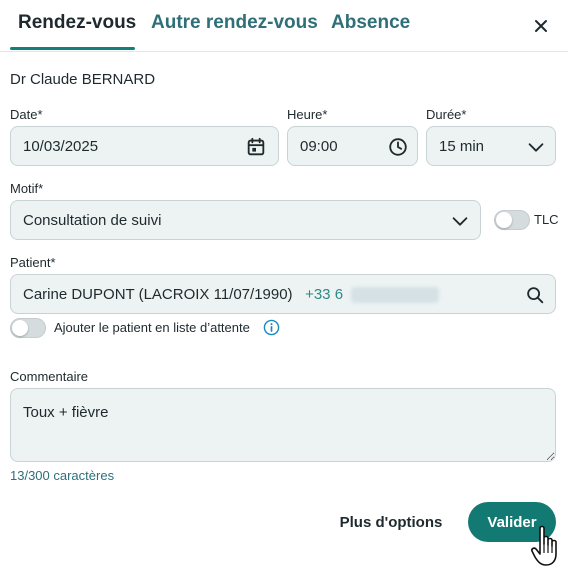 This screenshot has width=568, height=570. I want to click on tab-bar: Rendez-vous Autre rendez-vous Absence, so click(284, 26).